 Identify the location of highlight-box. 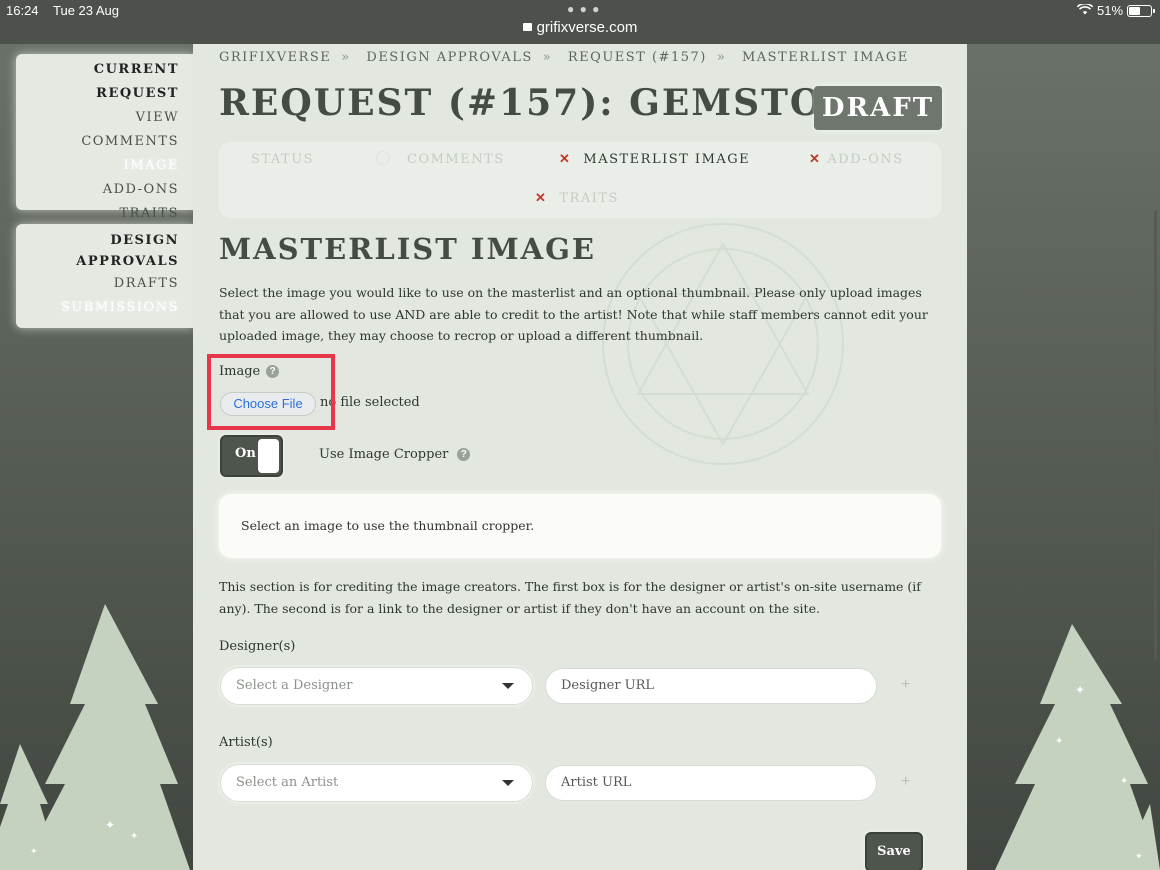
(271, 392).